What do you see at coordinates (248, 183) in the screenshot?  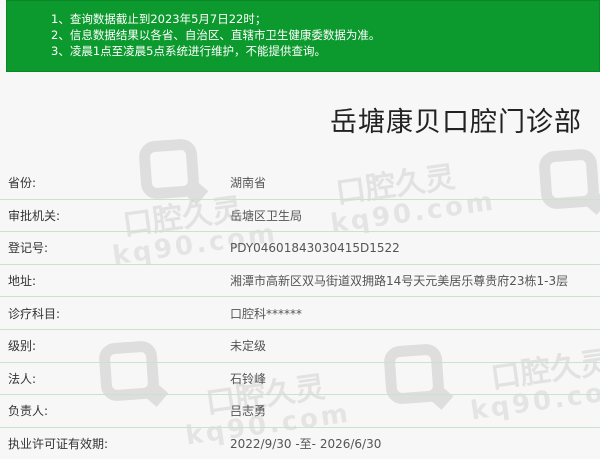 I see `row-value: 湖南省` at bounding box center [248, 183].